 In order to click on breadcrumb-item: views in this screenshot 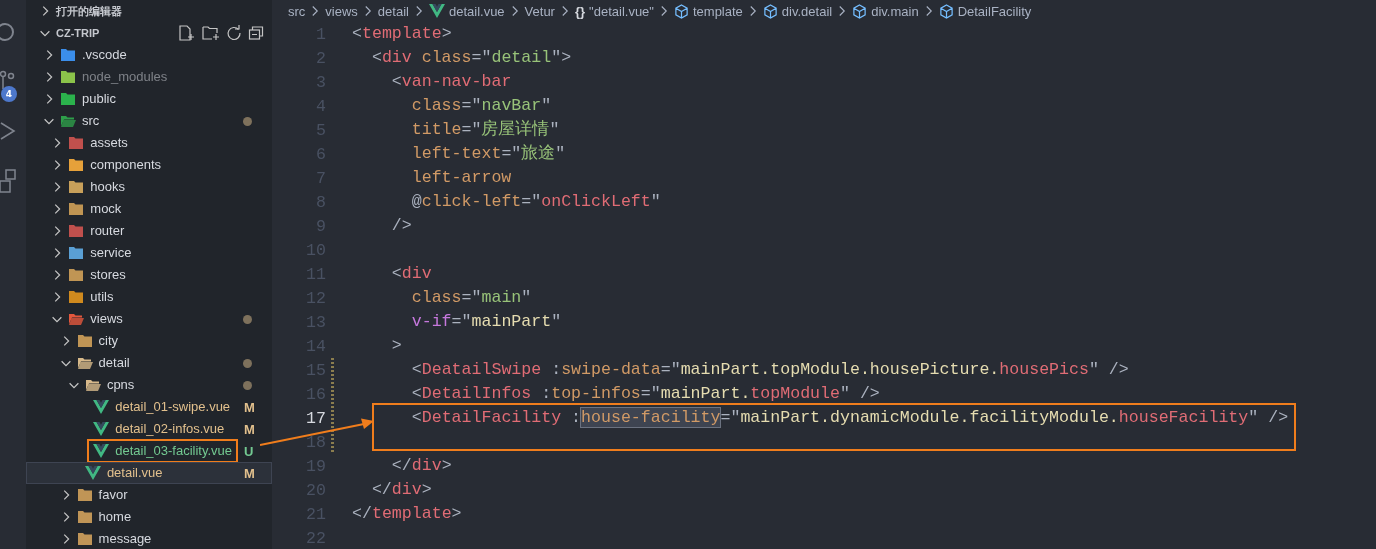, I will do `click(341, 11)`.